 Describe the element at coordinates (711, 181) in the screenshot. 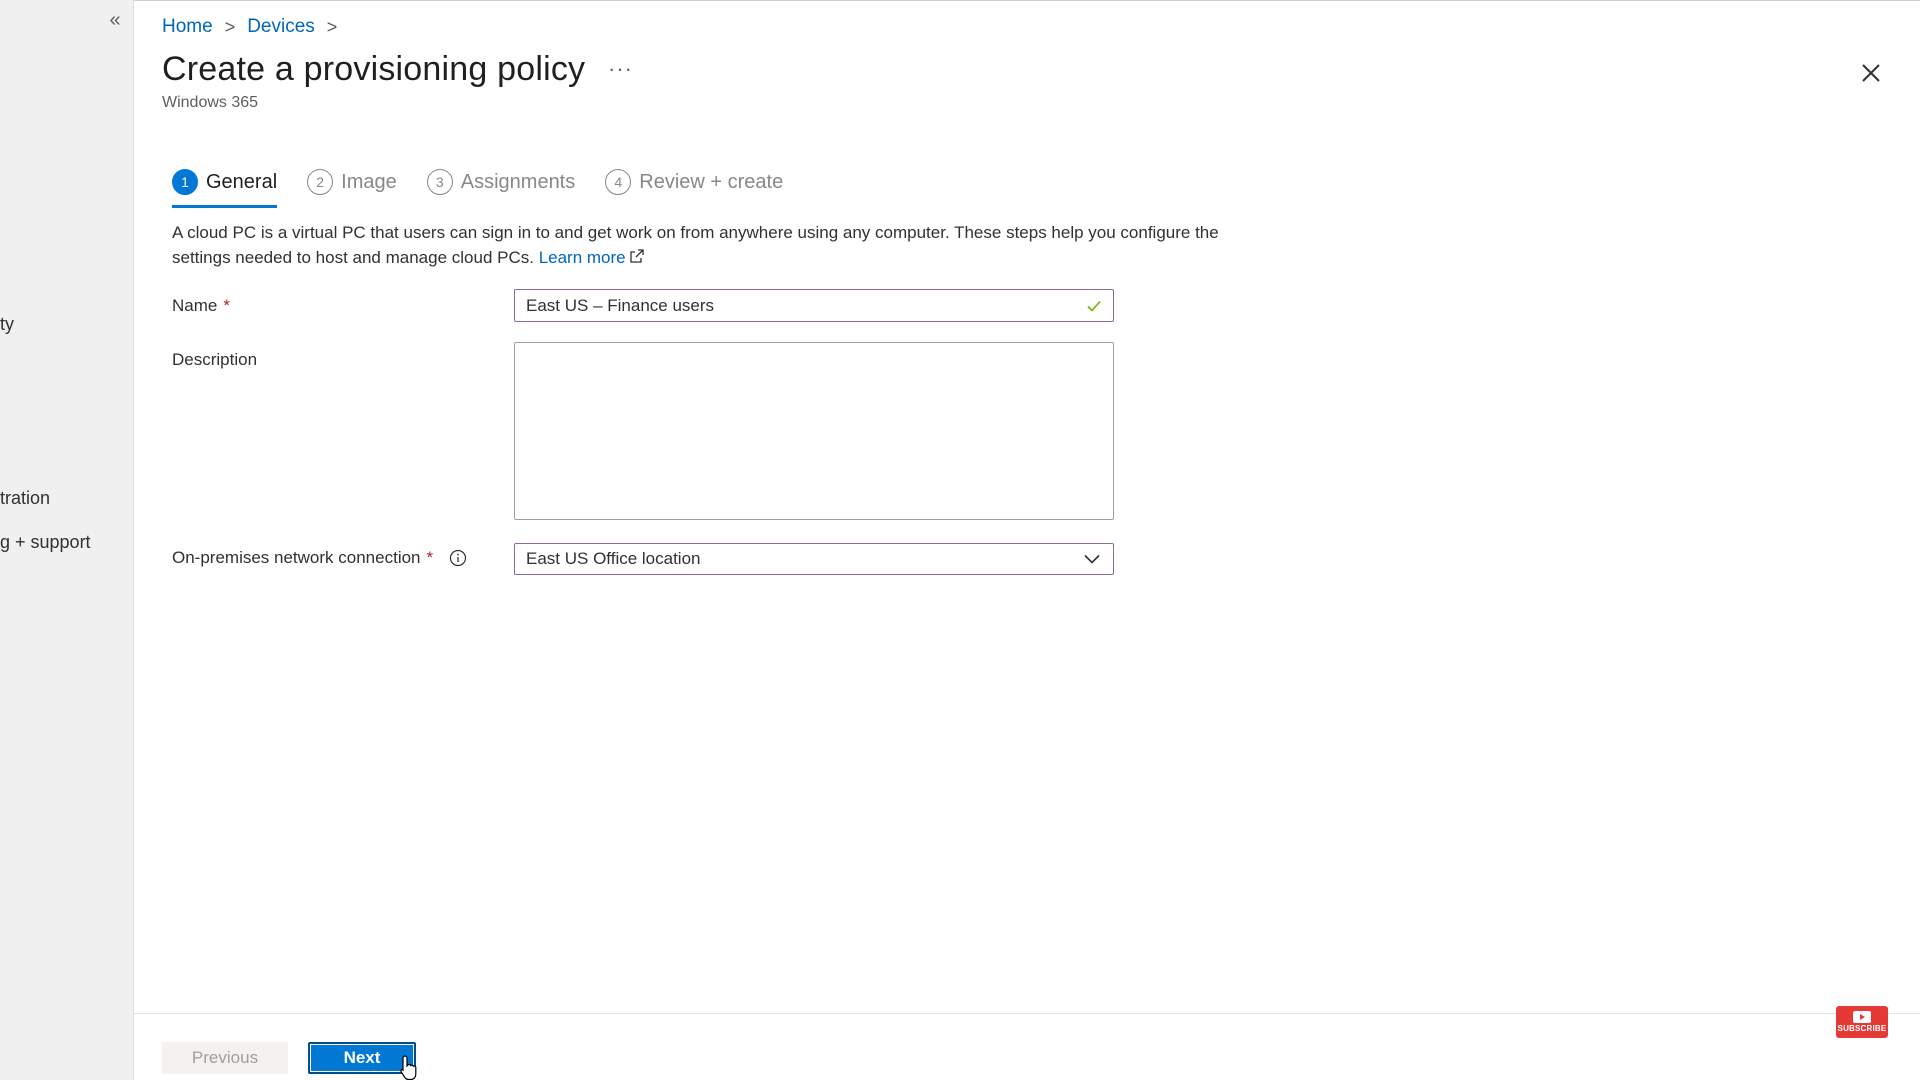

I see `tab-label: Review + create` at that location.